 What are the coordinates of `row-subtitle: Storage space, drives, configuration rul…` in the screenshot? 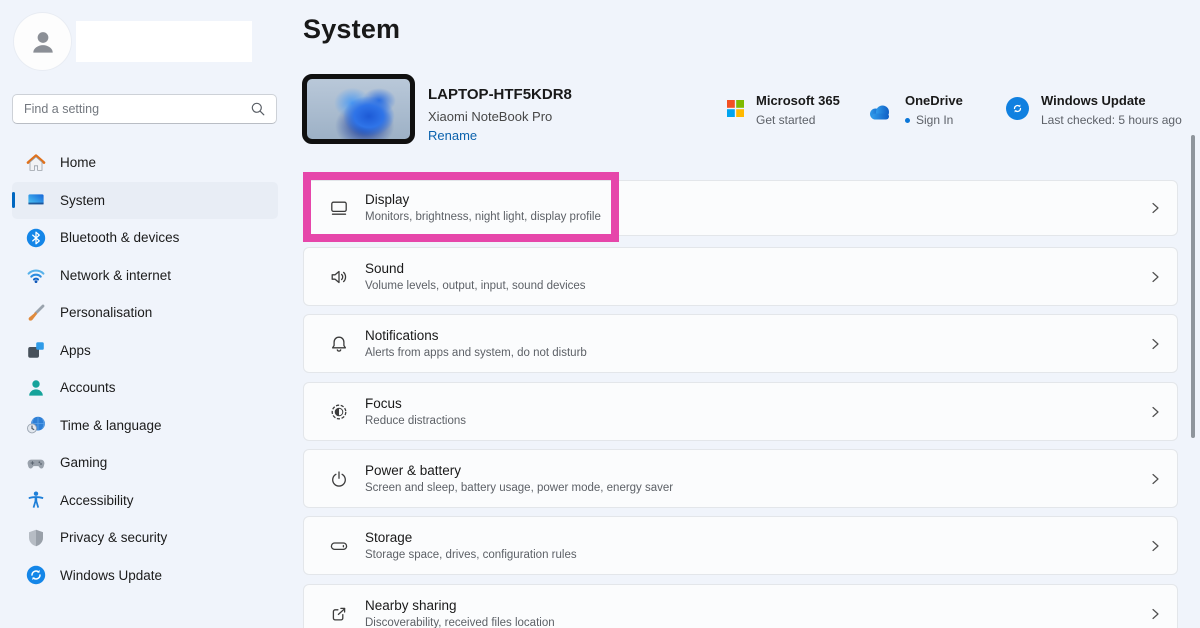 It's located at (471, 554).